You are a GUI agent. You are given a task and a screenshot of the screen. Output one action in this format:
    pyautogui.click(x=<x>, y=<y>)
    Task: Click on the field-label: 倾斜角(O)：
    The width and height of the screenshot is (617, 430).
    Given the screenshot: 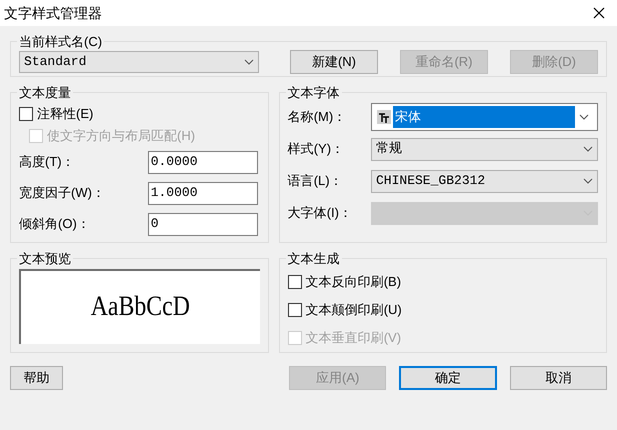 What is the action you would take?
    pyautogui.click(x=54, y=224)
    